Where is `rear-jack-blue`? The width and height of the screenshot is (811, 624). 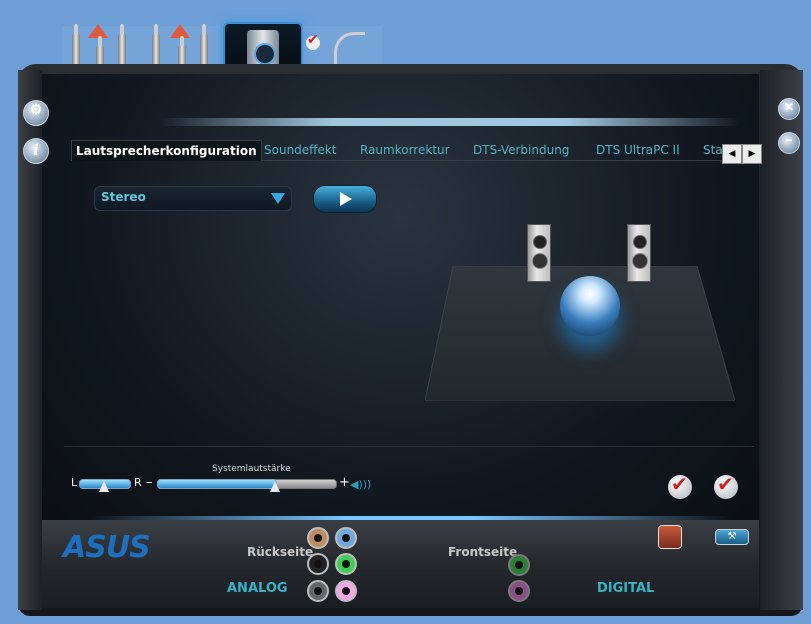
rear-jack-blue is located at coordinates (346, 538).